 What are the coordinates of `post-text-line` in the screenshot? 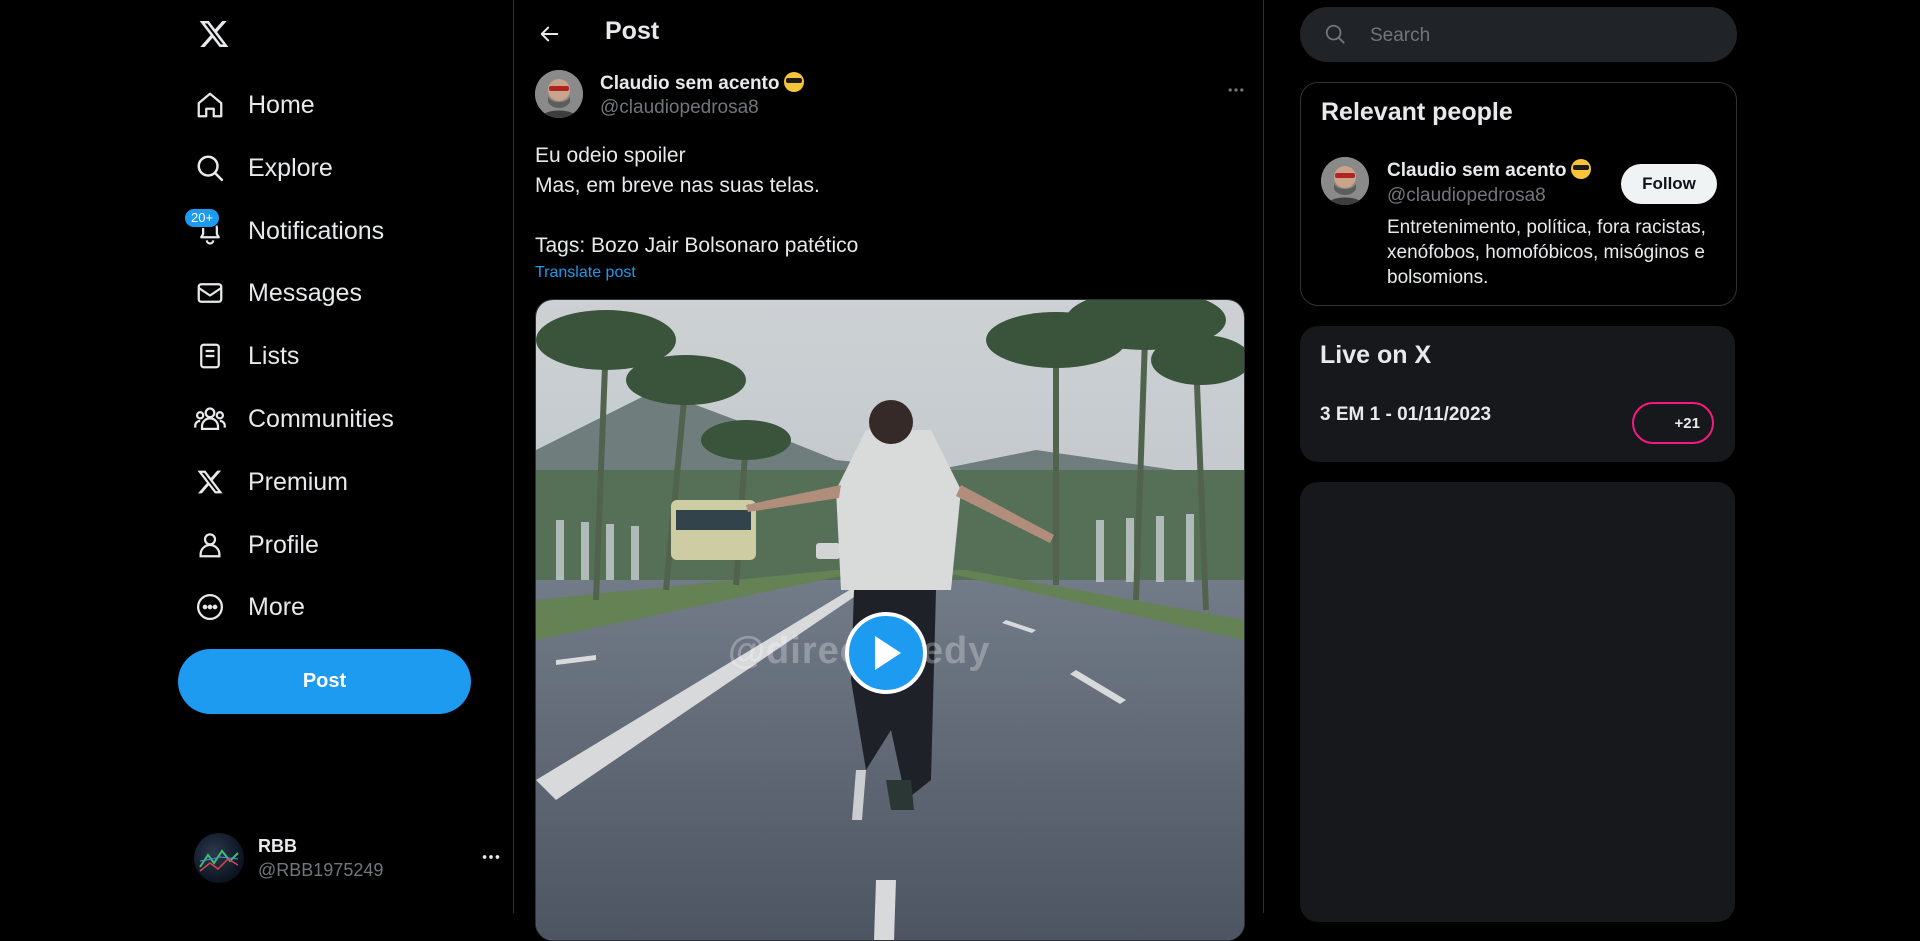 It's located at (885, 216).